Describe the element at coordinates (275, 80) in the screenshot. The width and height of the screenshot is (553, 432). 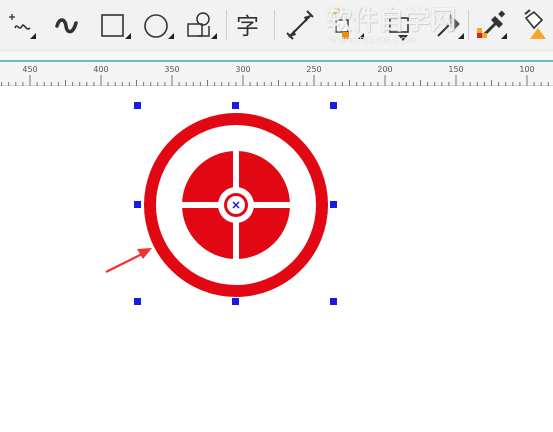
I see `ruler-ticks` at that location.